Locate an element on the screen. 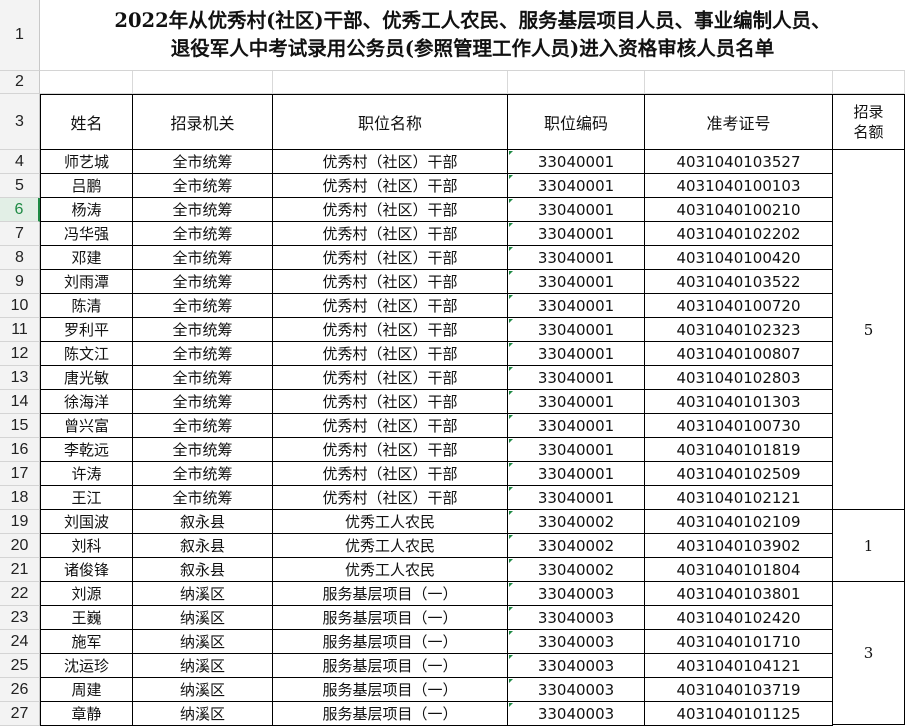 This screenshot has width=905, height=726. table-cell-name: 许涛 is located at coordinates (86, 474).